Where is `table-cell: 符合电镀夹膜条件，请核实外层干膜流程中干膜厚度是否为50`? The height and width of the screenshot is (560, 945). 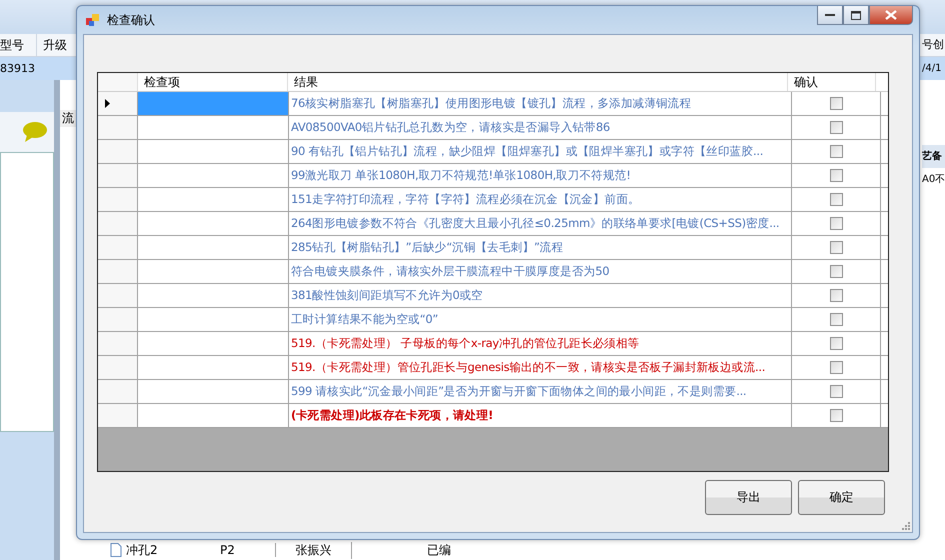
table-cell: 符合电镀夹膜条件，请核实外层干膜流程中干膜厚度是否为50 is located at coordinates (540, 271).